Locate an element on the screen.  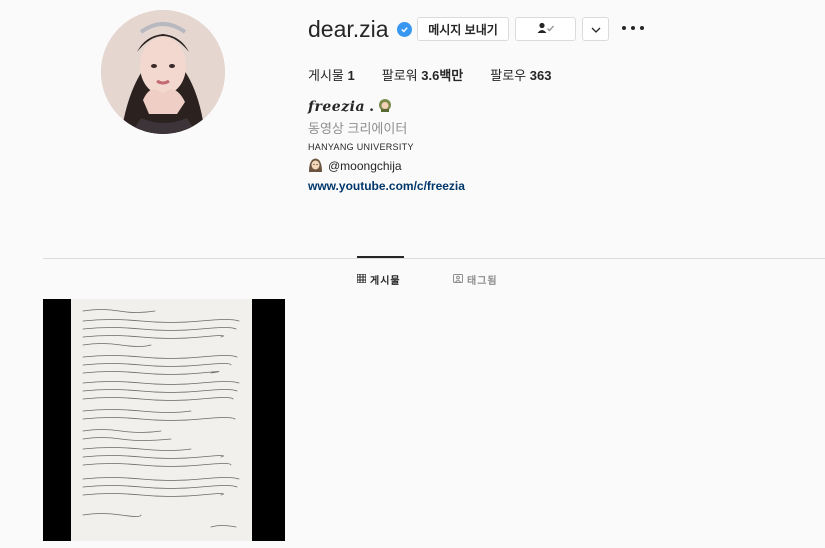
profile-bio-line: HANYANG UNIVERSITY is located at coordinates (361, 147).